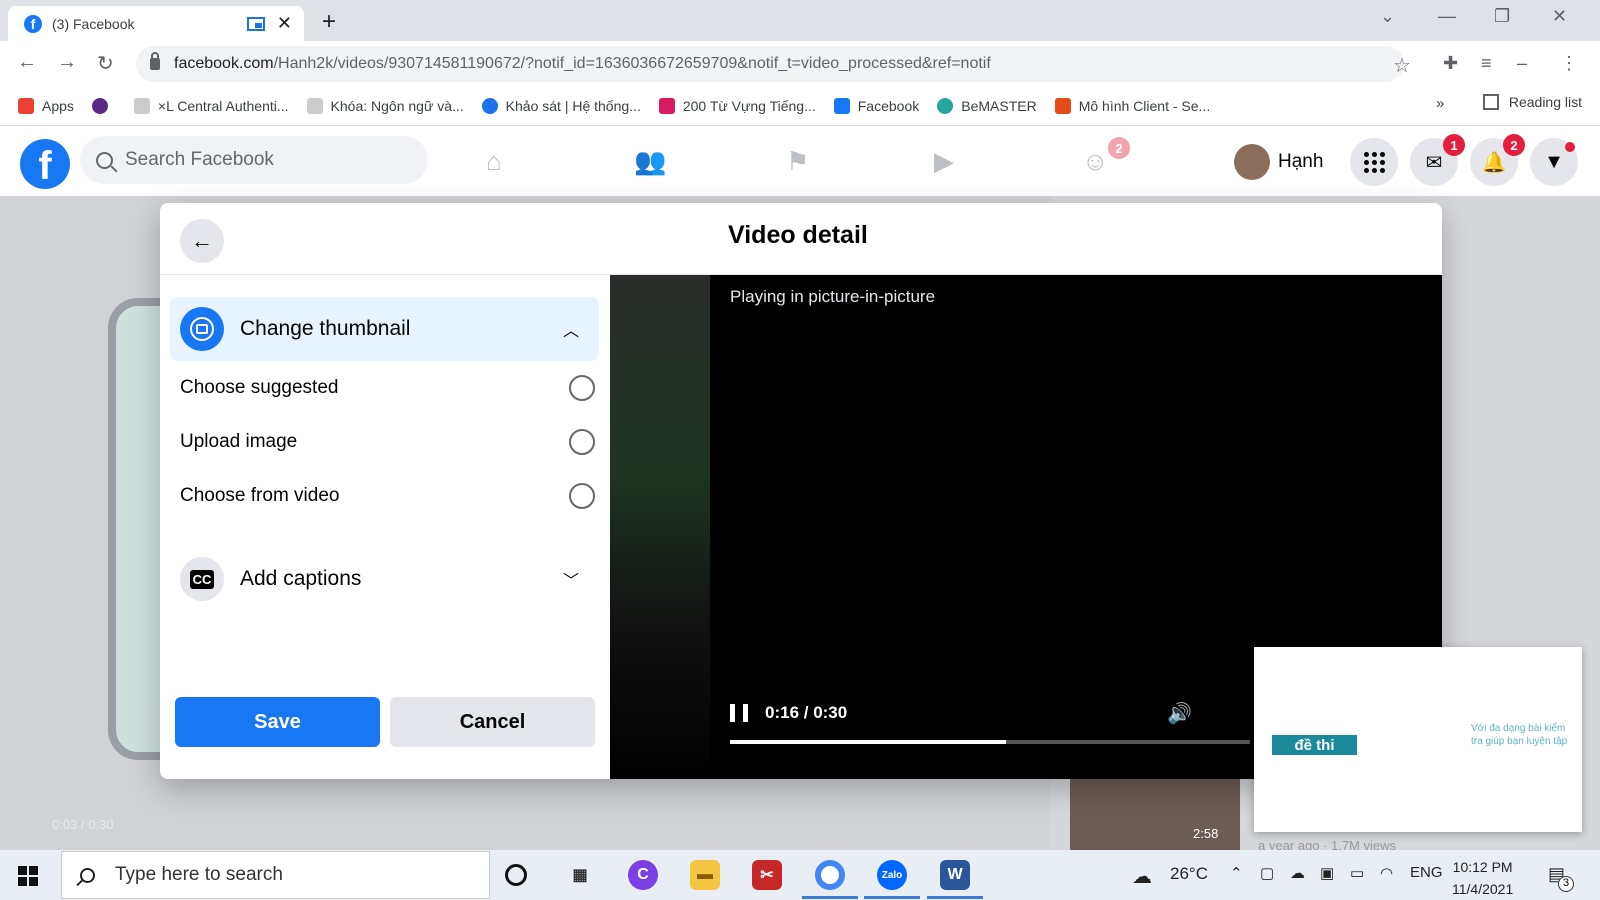  I want to click on groups-badge: 2, so click(1119, 148).